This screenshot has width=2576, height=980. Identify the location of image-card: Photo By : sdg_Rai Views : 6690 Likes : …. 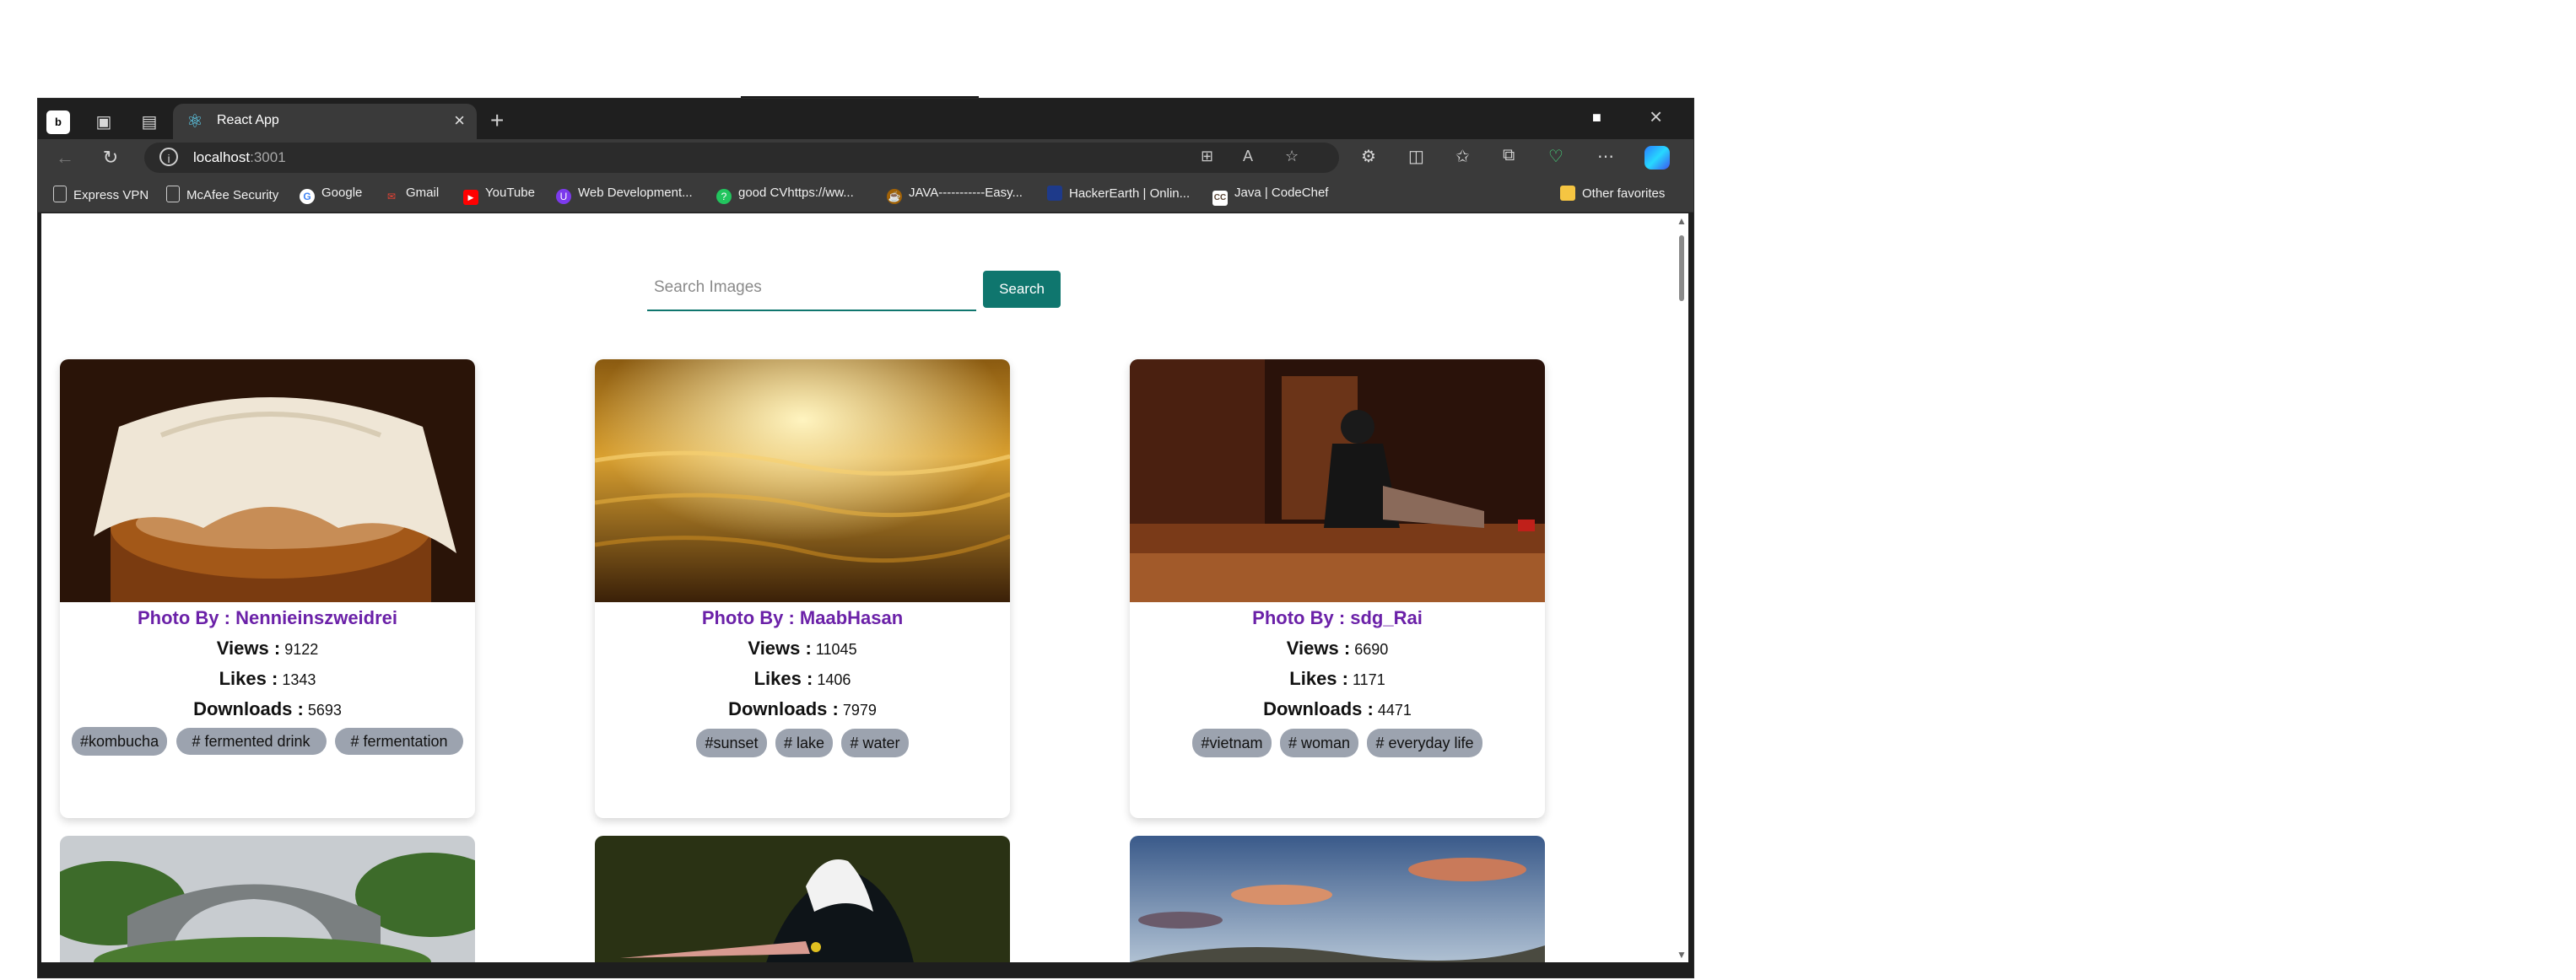
(1337, 589).